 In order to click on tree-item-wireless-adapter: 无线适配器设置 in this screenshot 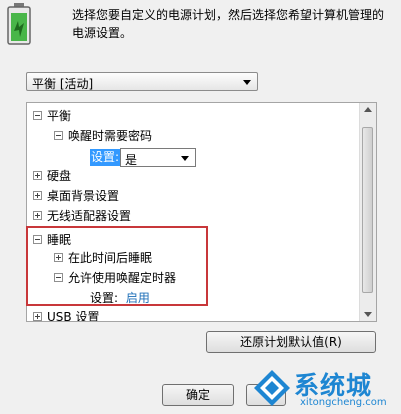, I will do `click(82, 216)`.